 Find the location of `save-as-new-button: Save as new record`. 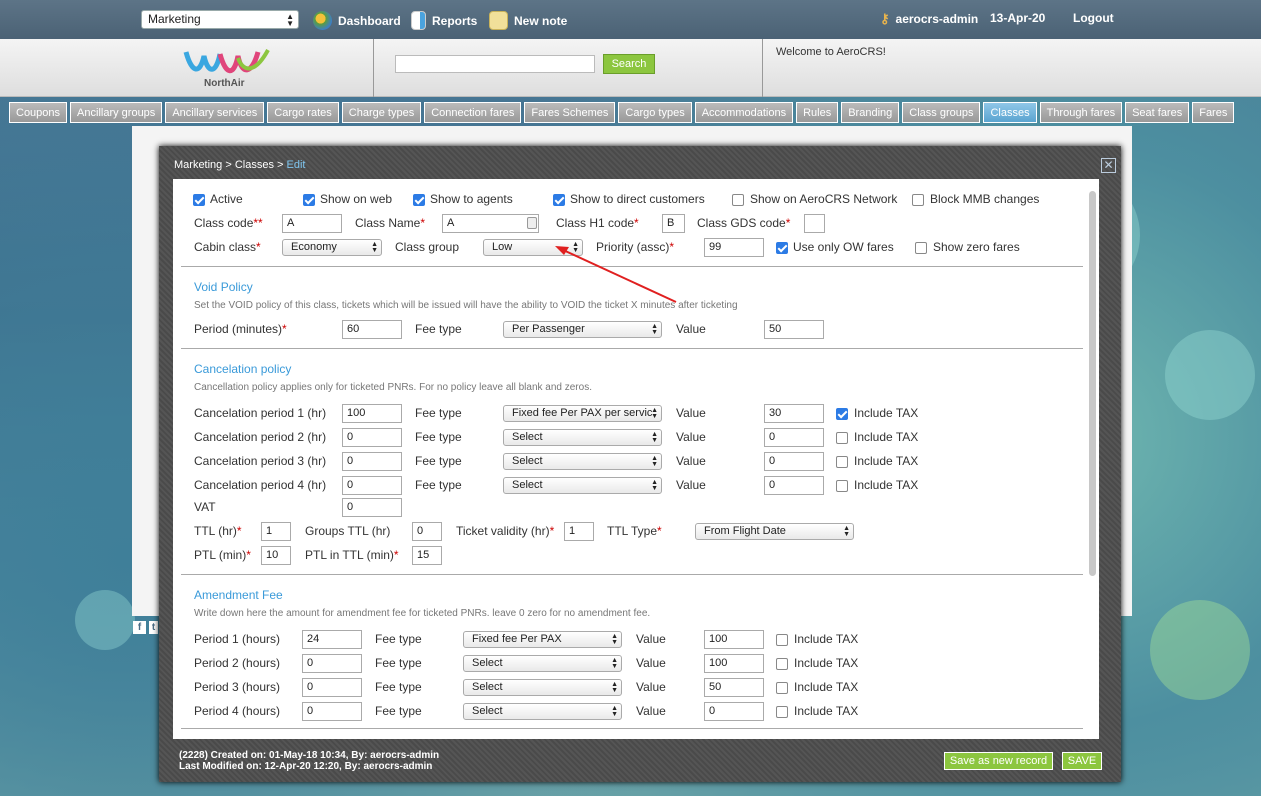

save-as-new-button: Save as new record is located at coordinates (998, 761).